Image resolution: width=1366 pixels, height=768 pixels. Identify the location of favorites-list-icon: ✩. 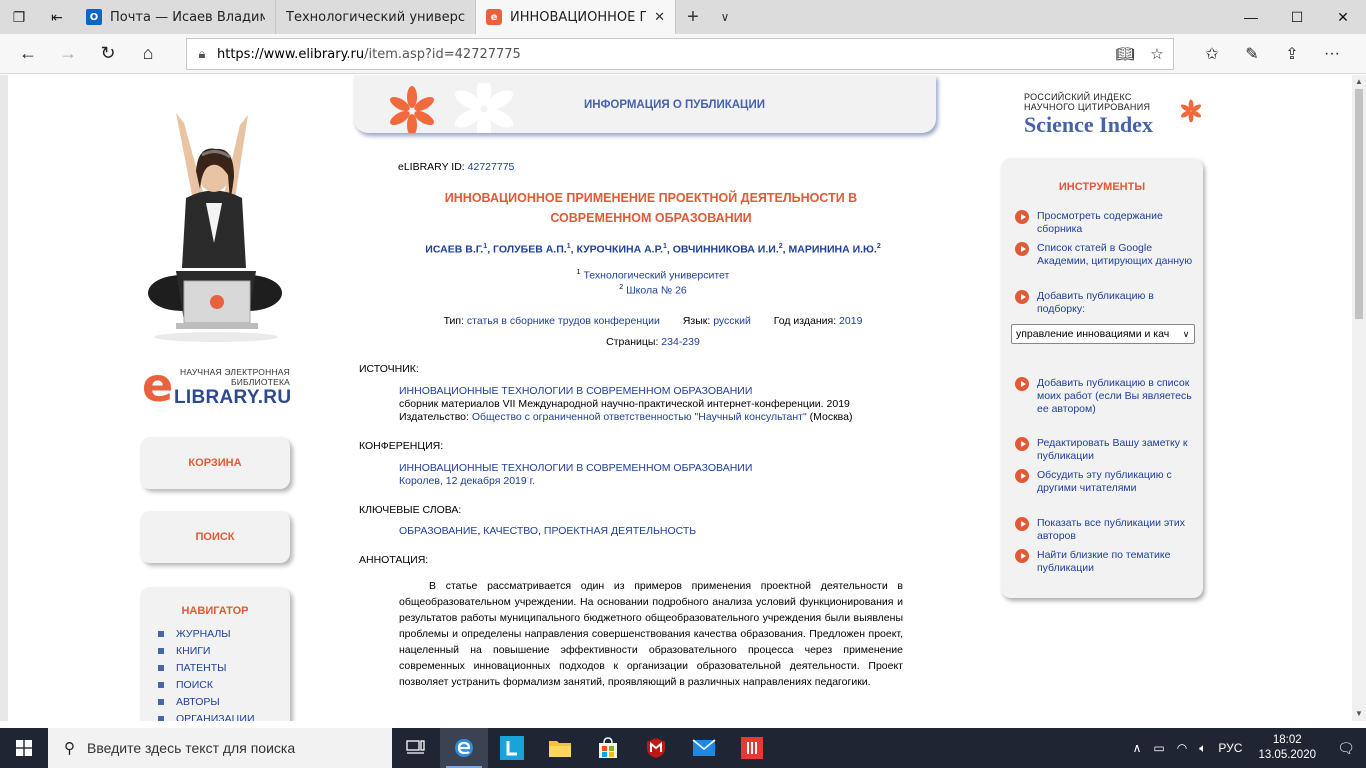
(1212, 54).